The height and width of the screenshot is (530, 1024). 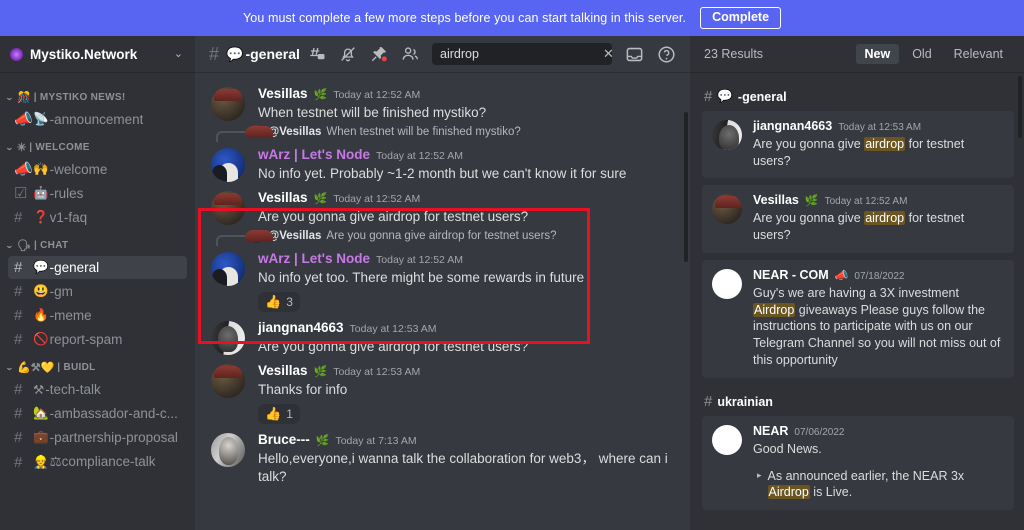 I want to click on message-header: wArz | Let's Node Today at 12:52 AM, so click(x=464, y=155).